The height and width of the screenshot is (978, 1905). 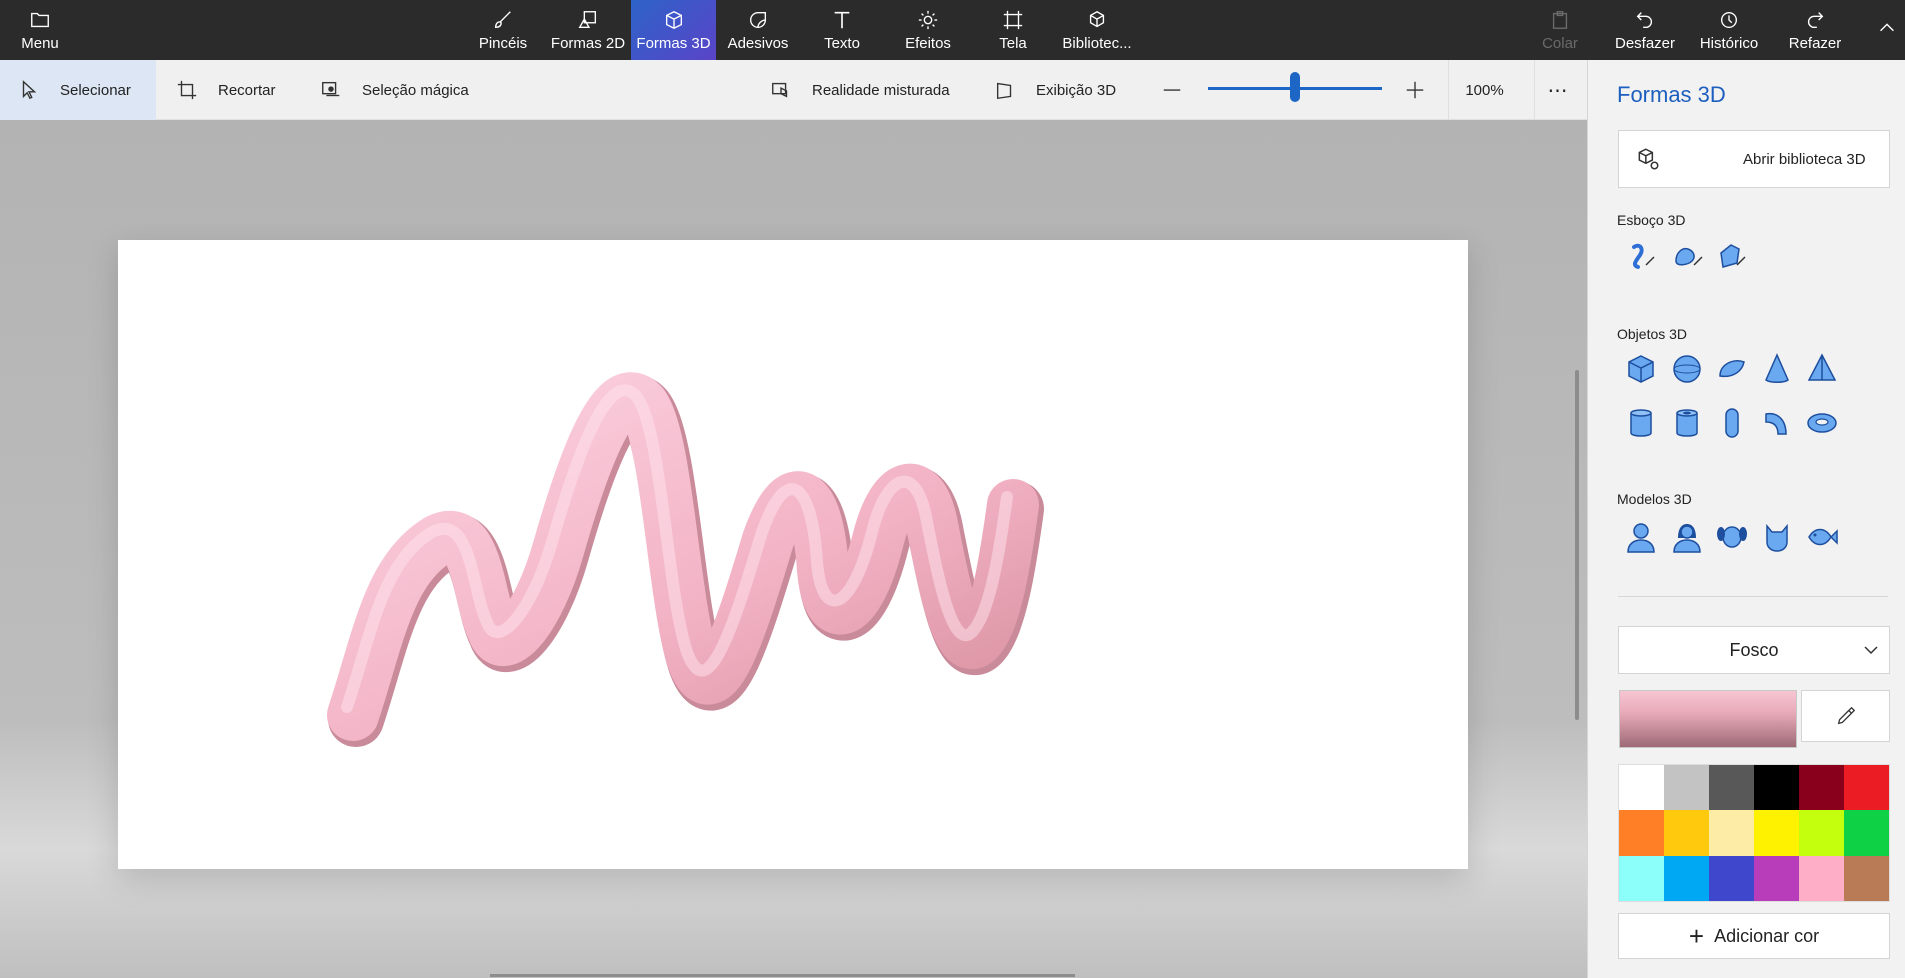 I want to click on tab-text: Texto, so click(x=842, y=30).